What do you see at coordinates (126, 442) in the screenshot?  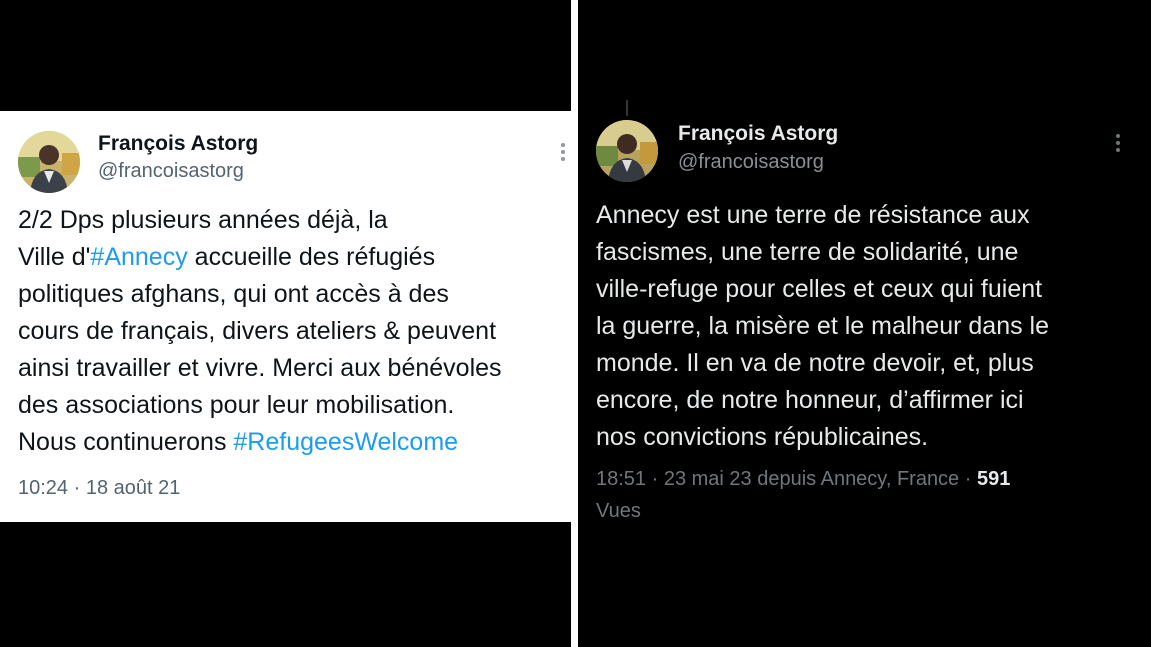 I see `tweet-text-segment: Nous continuerons` at bounding box center [126, 442].